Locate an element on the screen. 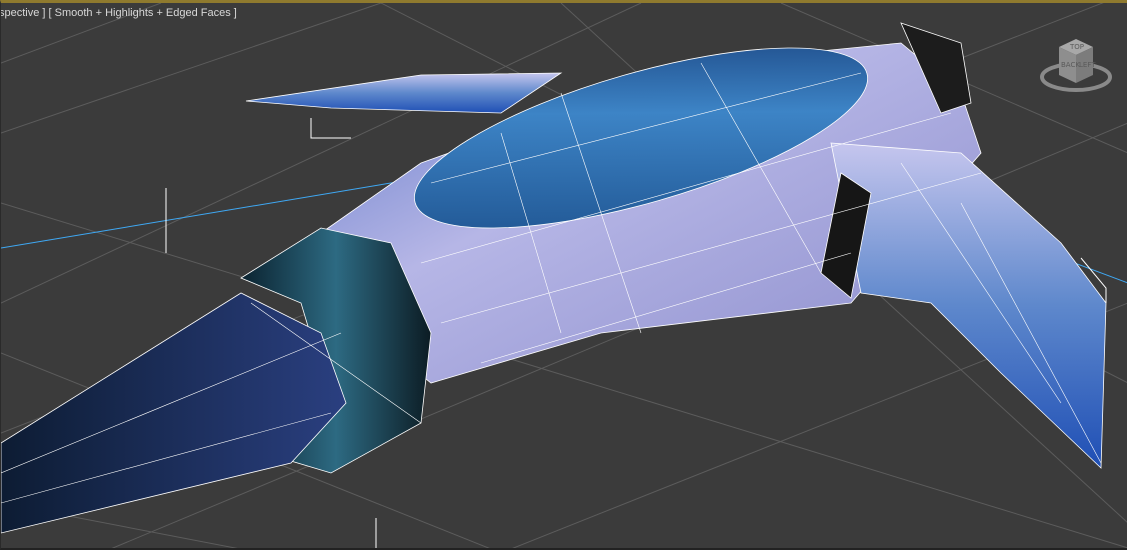 The image size is (1127, 550). right-wing is located at coordinates (968, 305).